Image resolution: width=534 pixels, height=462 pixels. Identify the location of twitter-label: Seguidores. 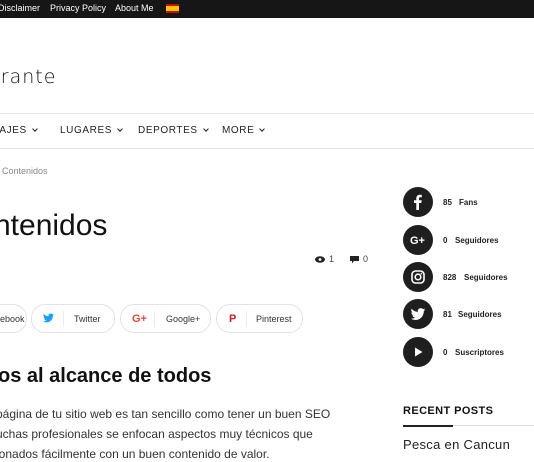
(480, 314).